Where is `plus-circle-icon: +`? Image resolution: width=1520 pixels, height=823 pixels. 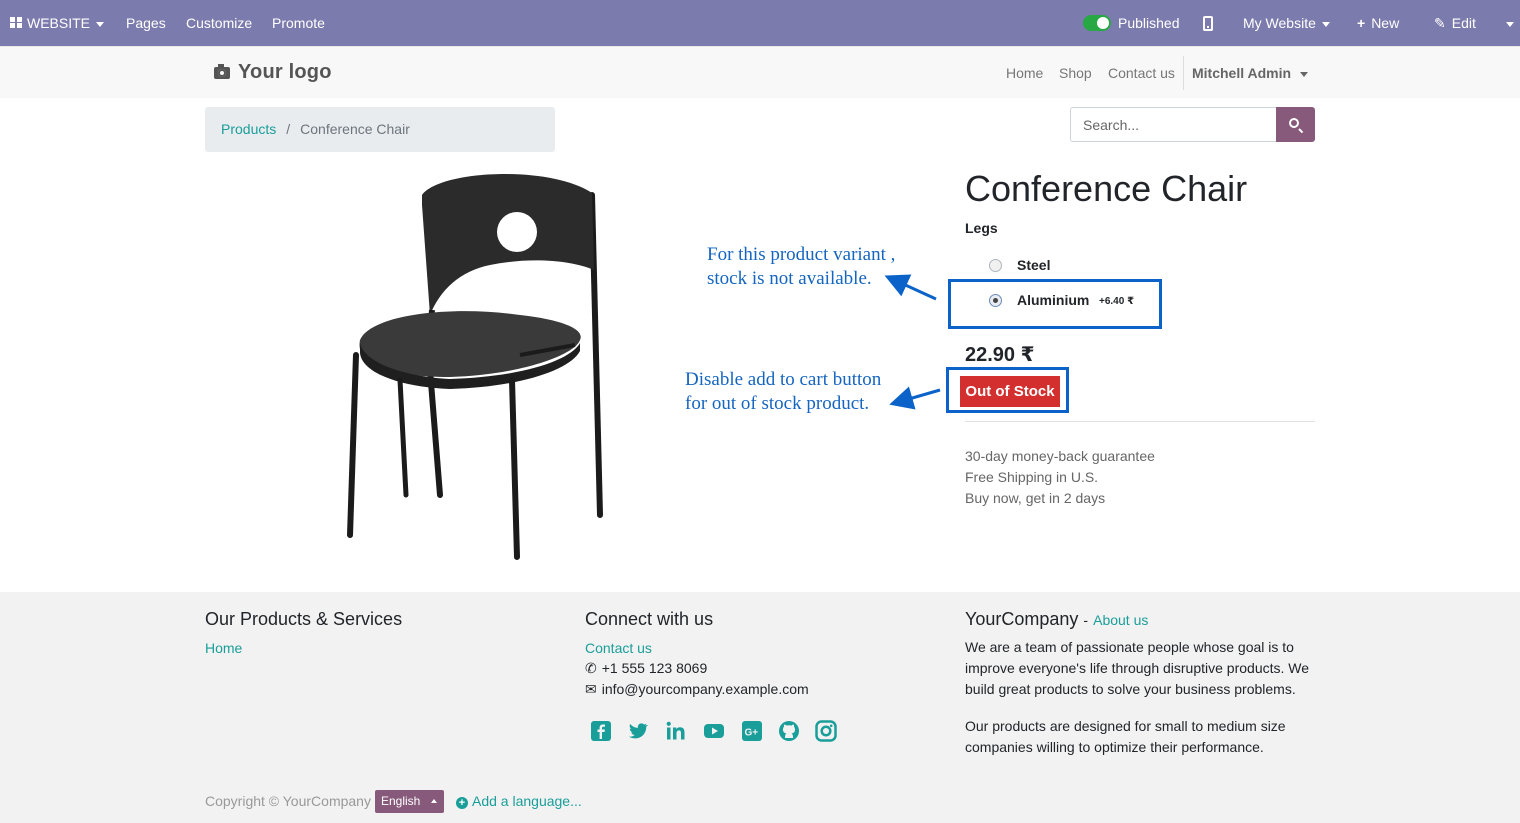
plus-circle-icon: + is located at coordinates (462, 803).